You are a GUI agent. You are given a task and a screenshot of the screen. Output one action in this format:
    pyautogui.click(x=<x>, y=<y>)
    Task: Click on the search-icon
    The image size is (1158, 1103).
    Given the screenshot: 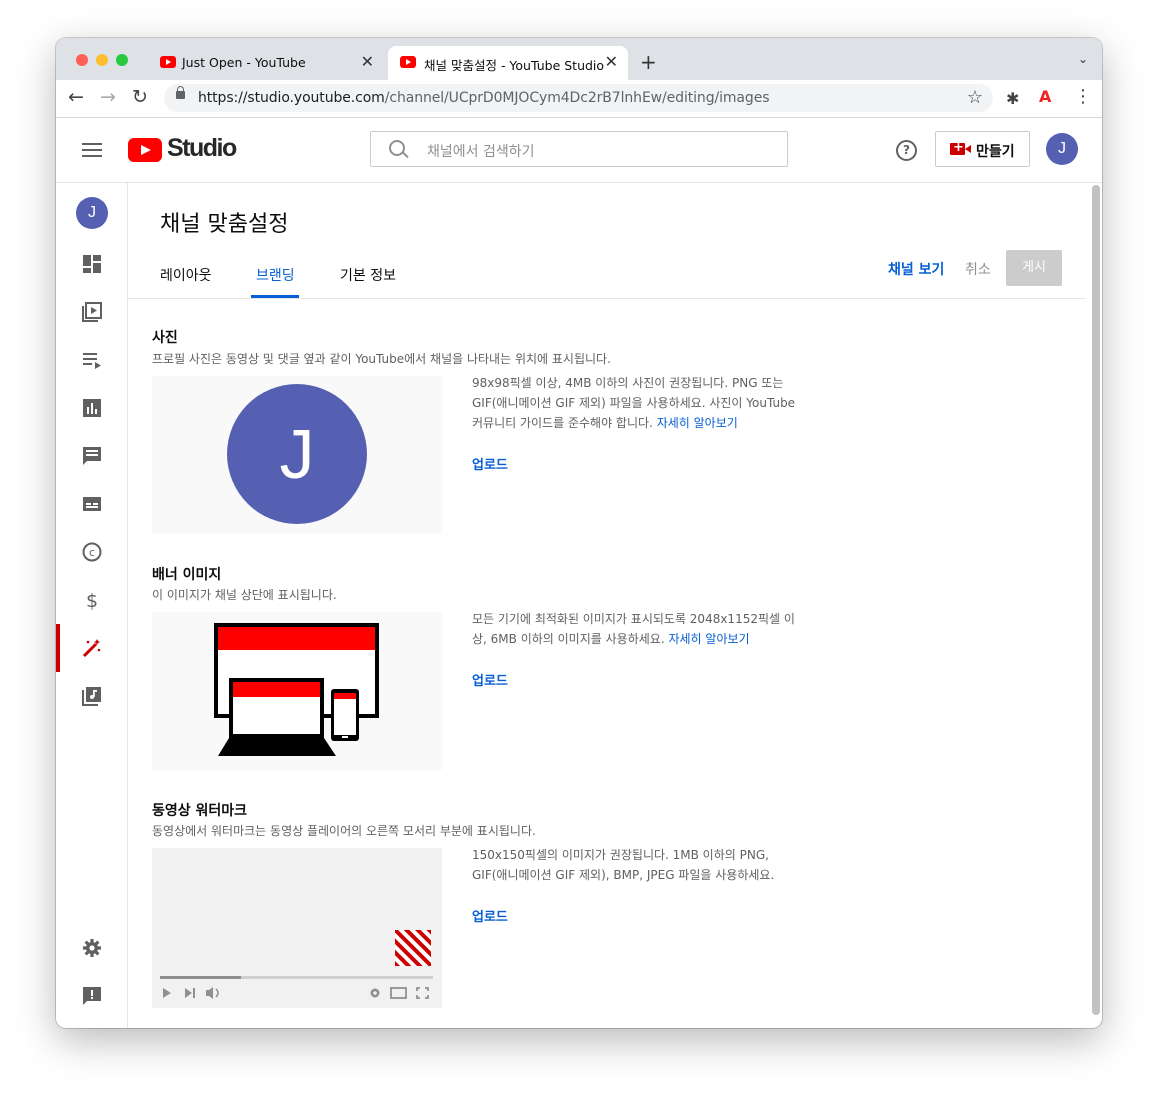 What is the action you would take?
    pyautogui.click(x=397, y=148)
    